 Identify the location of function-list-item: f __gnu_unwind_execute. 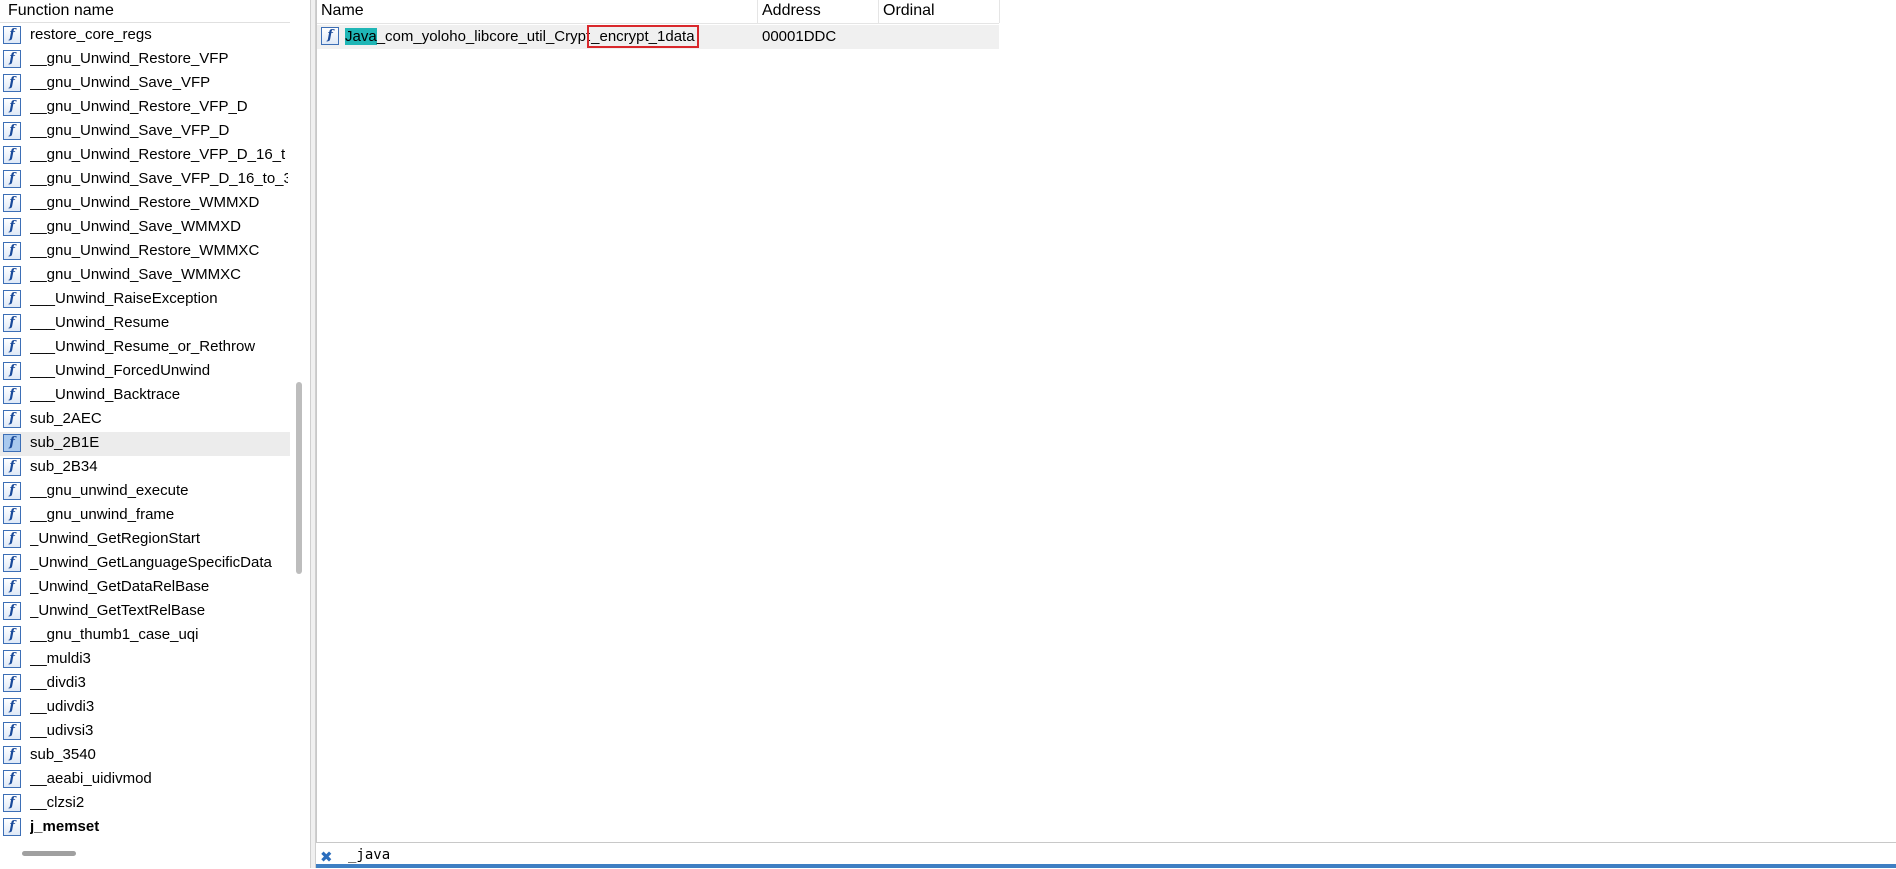
(145, 492).